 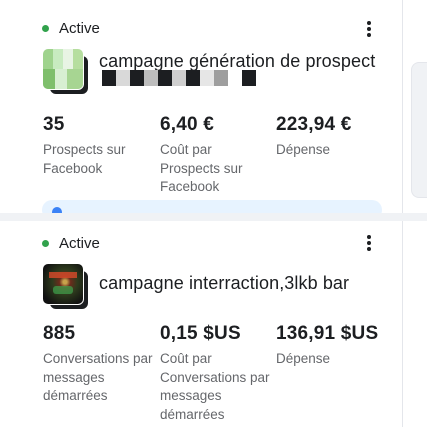 I want to click on campaign-title: campagne génération de prospect, so click(x=237, y=61).